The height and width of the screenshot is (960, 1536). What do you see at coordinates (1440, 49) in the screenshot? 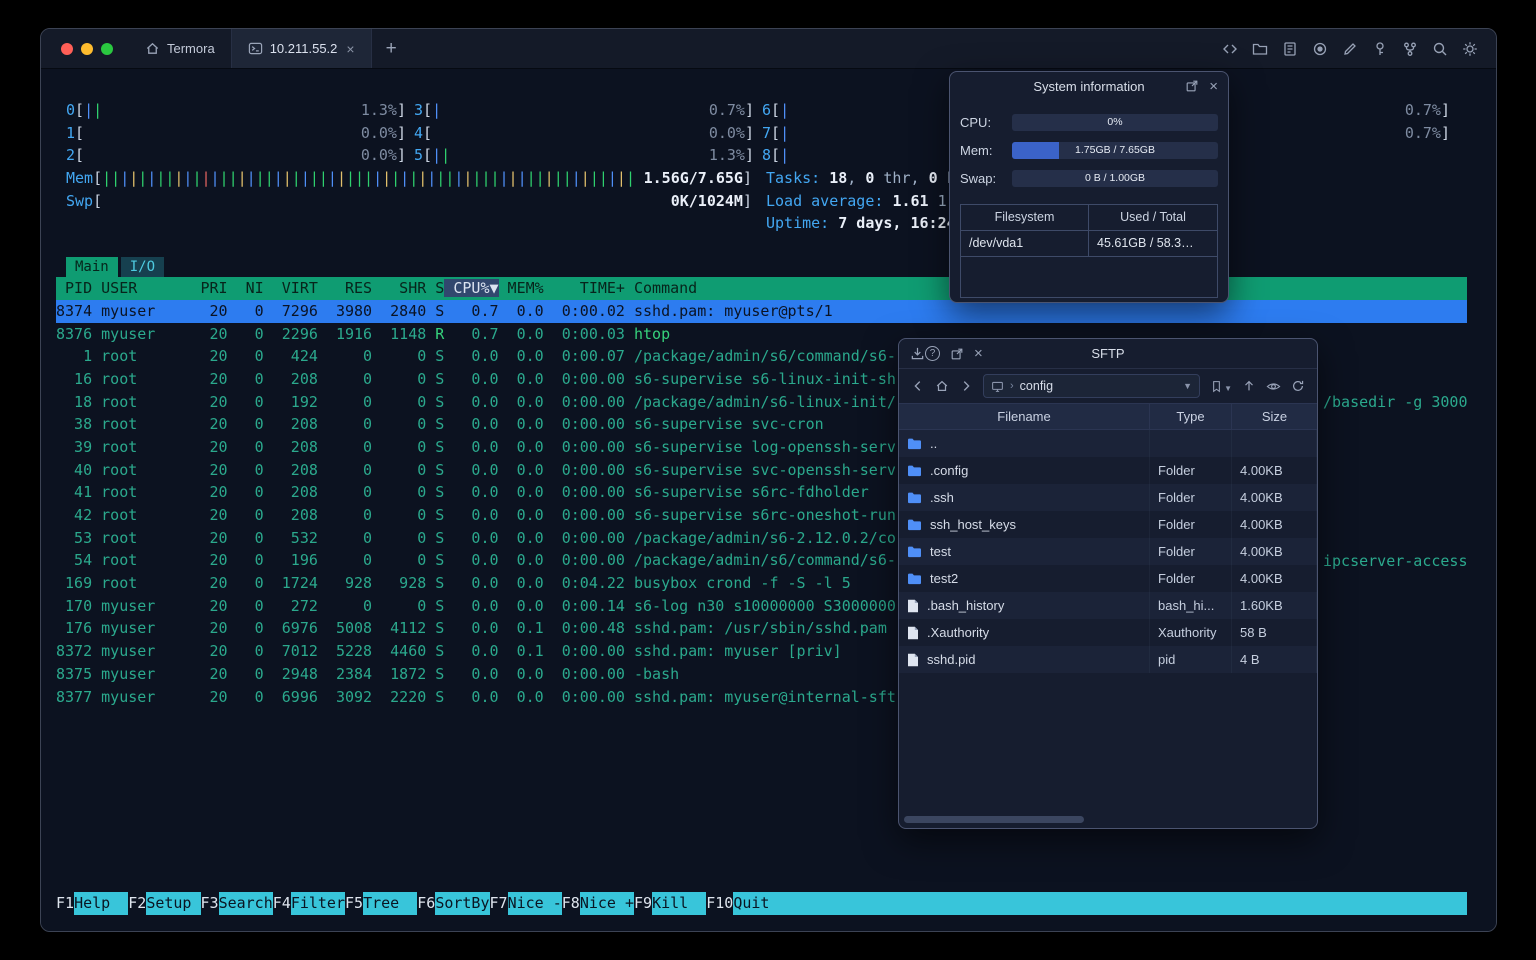
I see `search-icon` at bounding box center [1440, 49].